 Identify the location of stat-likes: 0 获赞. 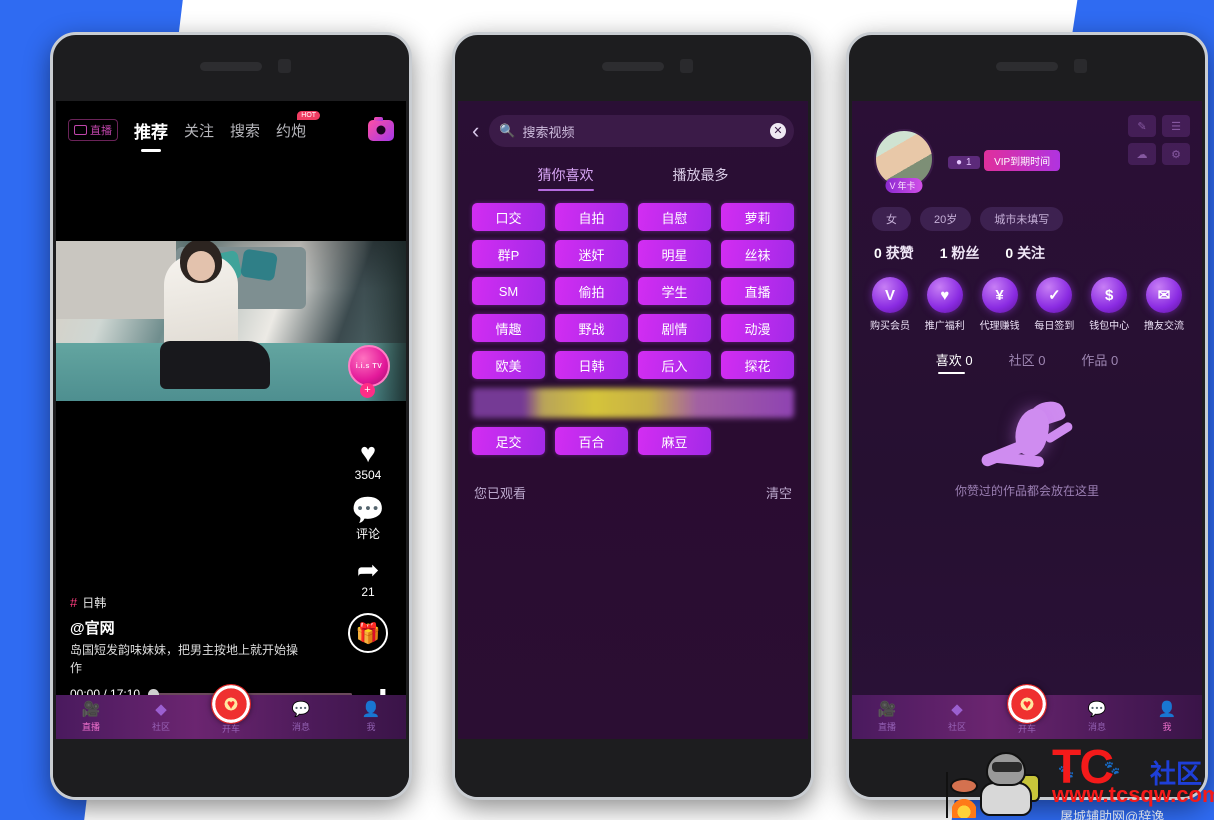
(894, 253).